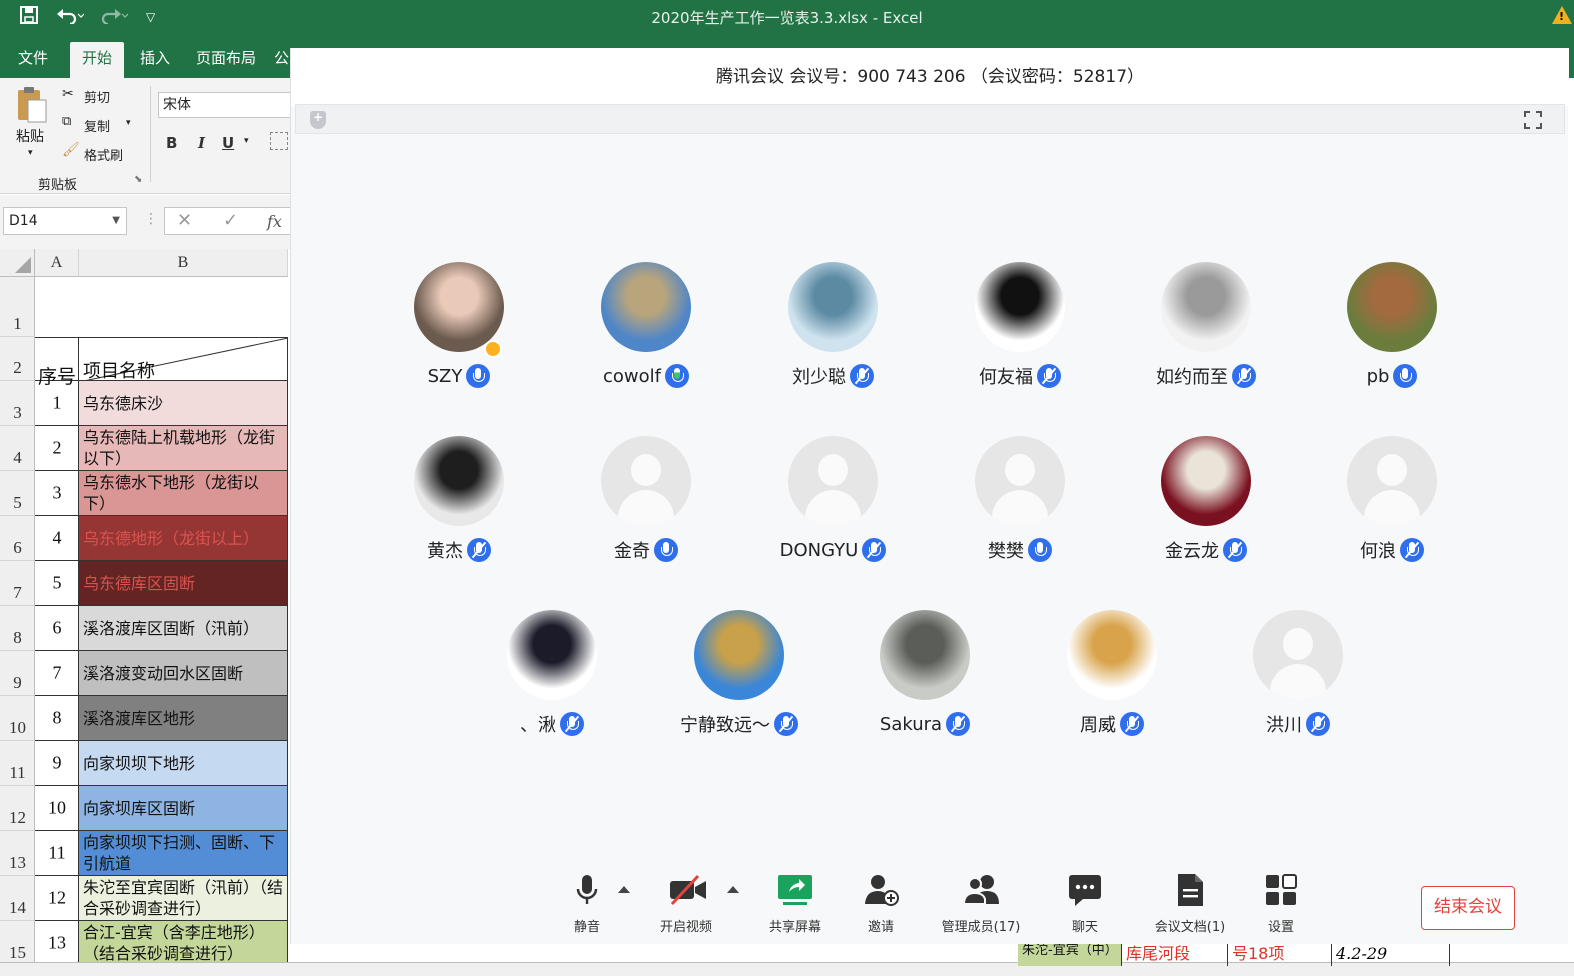  I want to click on row-header: 3, so click(17, 403).